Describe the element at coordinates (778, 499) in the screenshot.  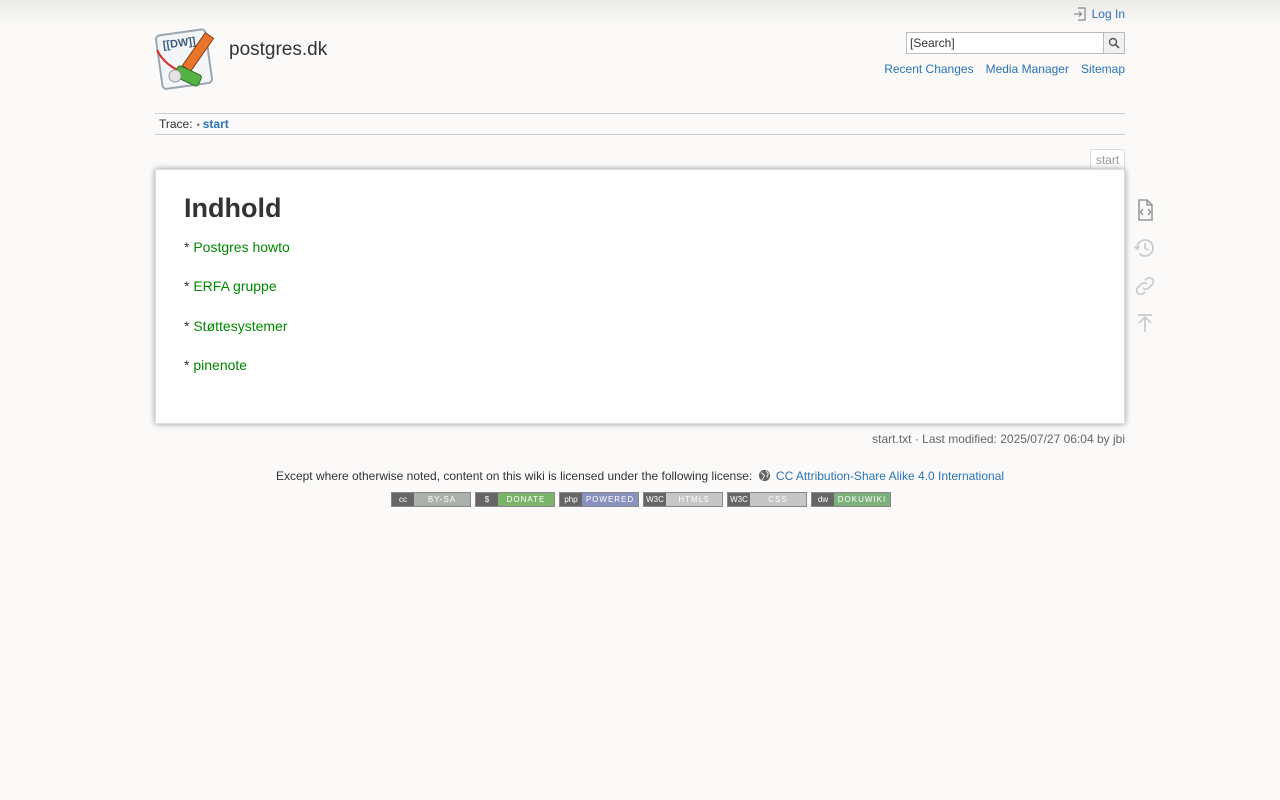
I see `badge-label: CSS` at that location.